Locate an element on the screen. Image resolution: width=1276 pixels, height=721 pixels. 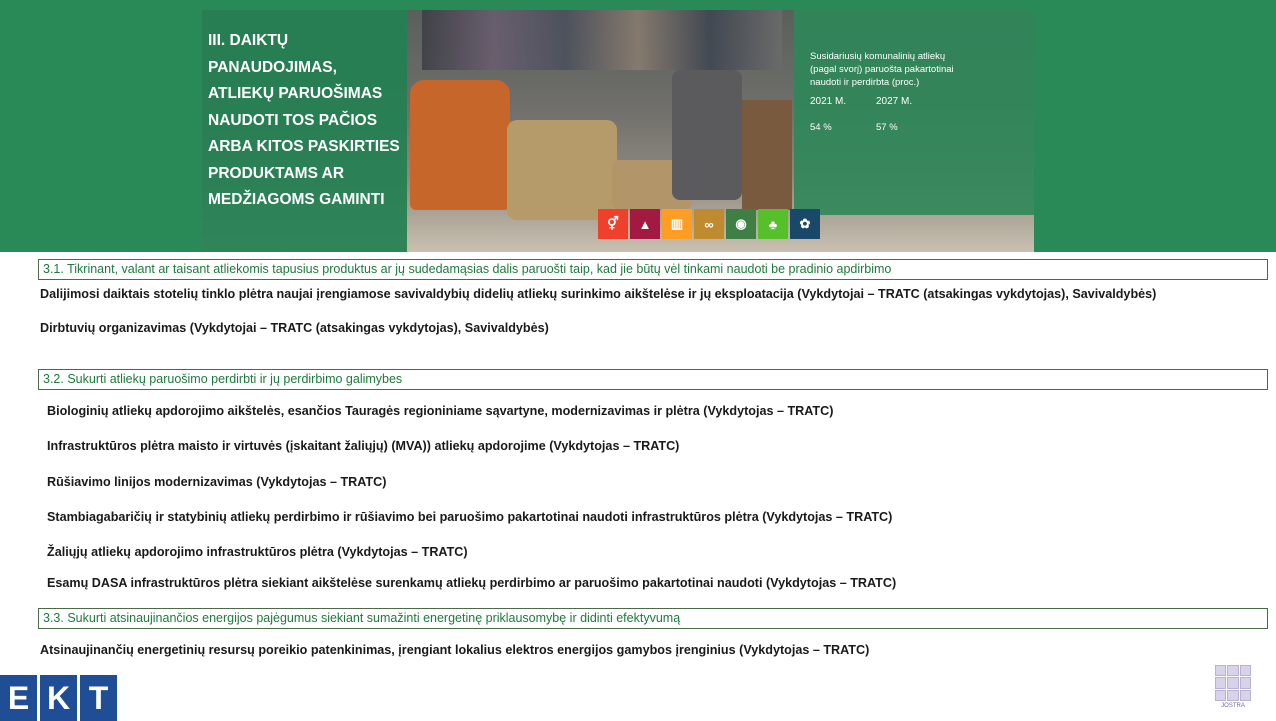
banner-title-line: PANAUDOJIMAS, is located at coordinates (272, 67).